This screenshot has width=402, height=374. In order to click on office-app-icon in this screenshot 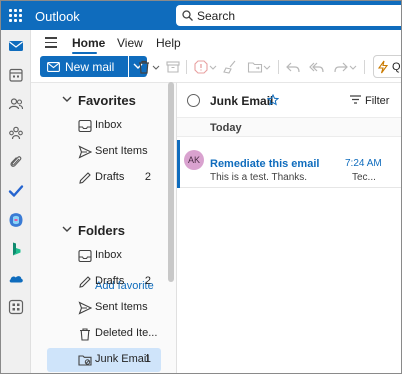, I will do `click(16, 220)`.